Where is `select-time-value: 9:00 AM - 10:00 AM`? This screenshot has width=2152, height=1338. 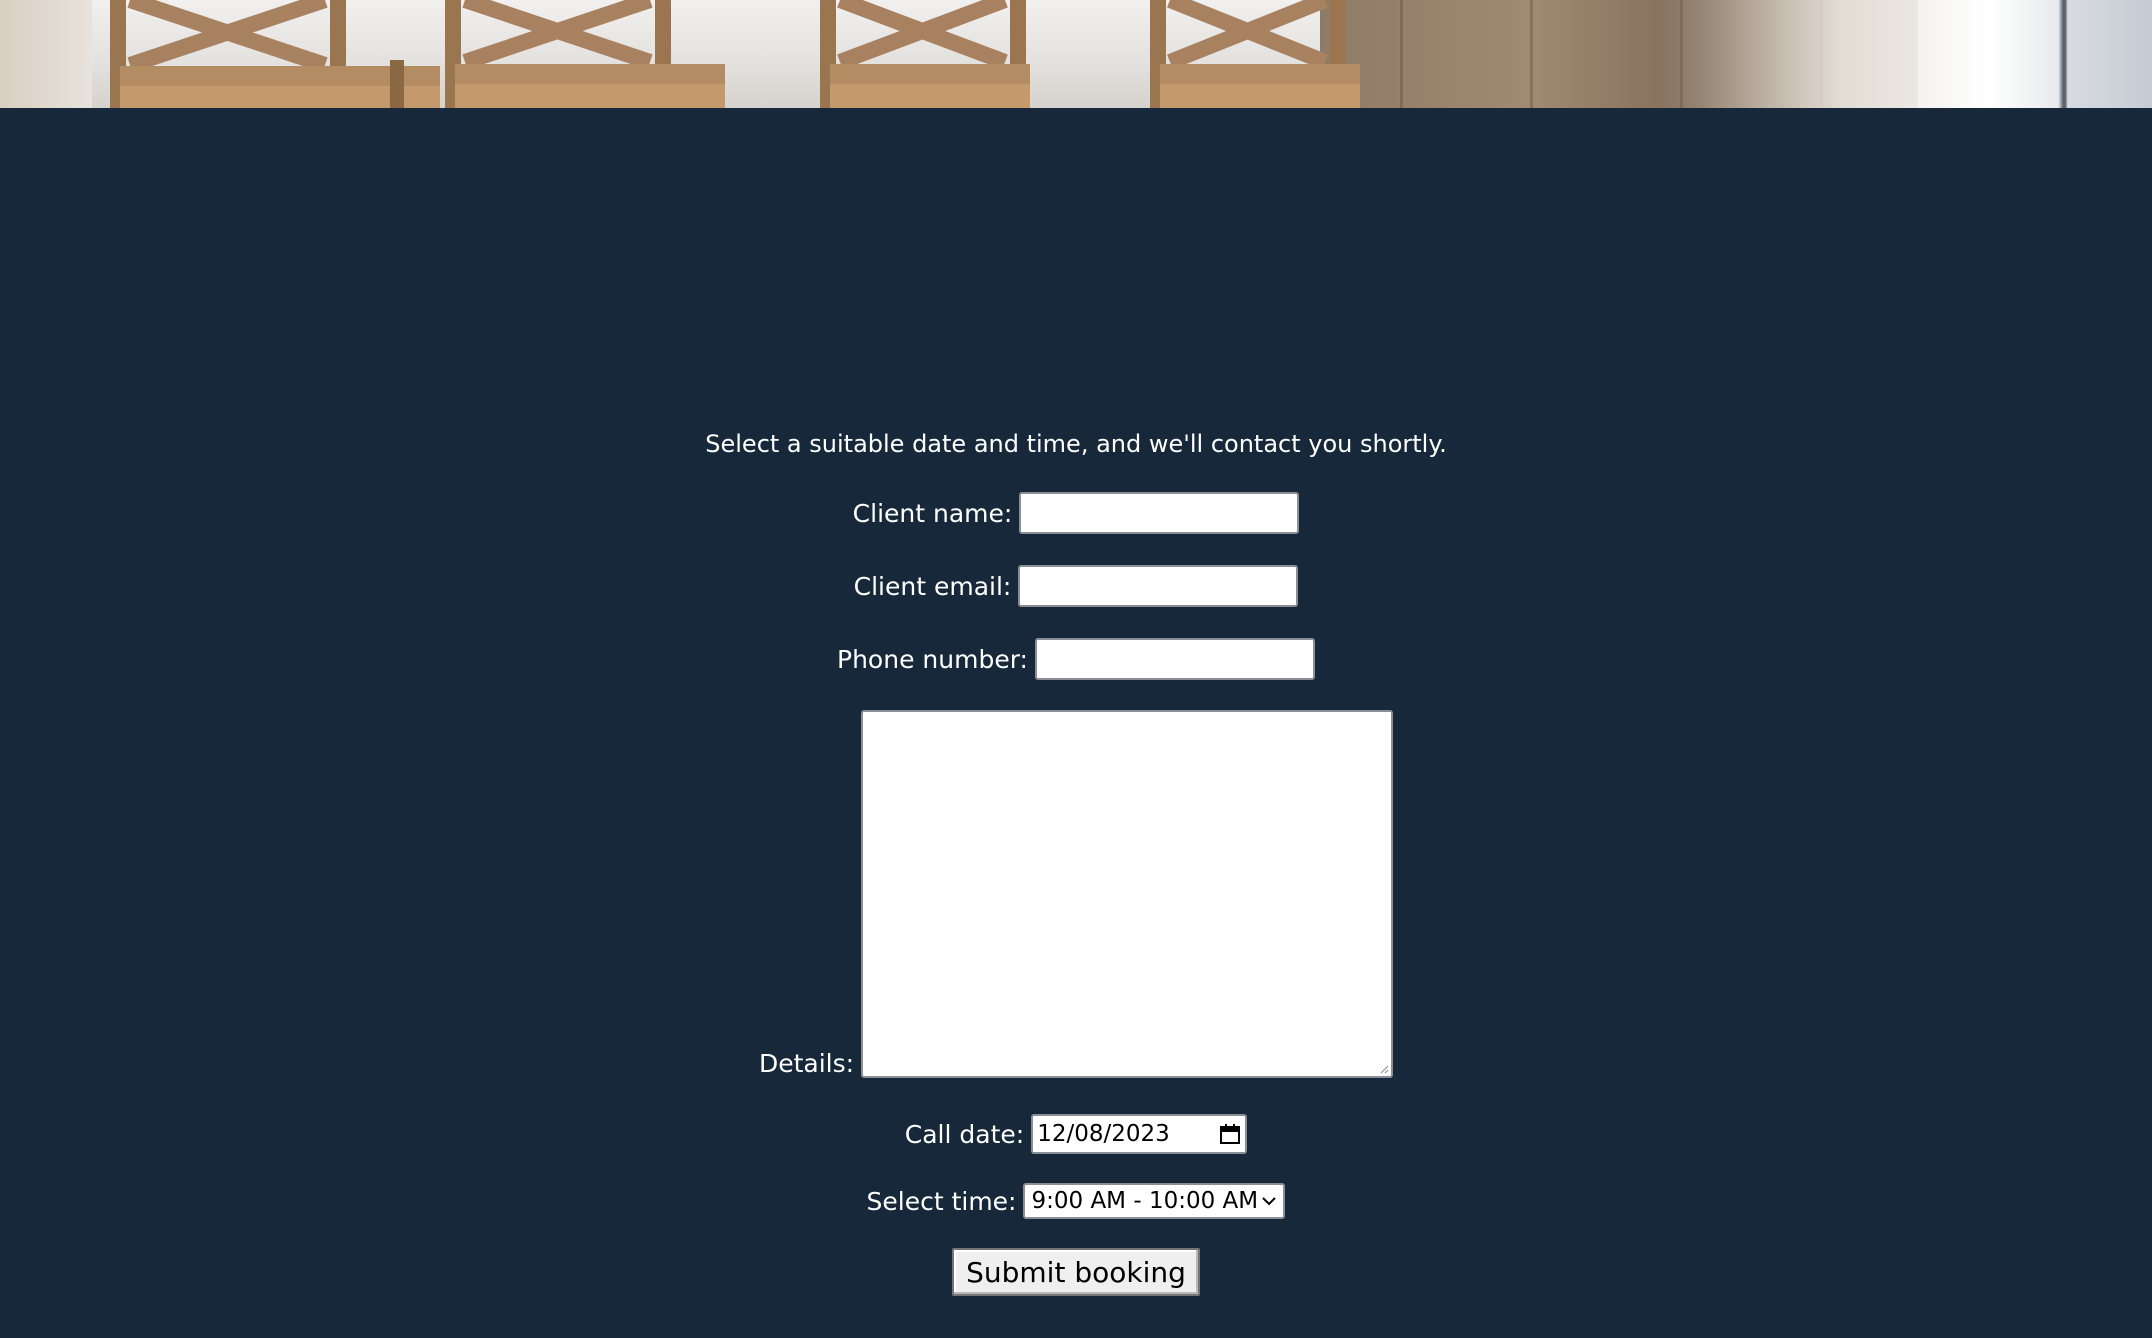
select-time-value: 9:00 AM - 10:00 AM is located at coordinates (1145, 1201).